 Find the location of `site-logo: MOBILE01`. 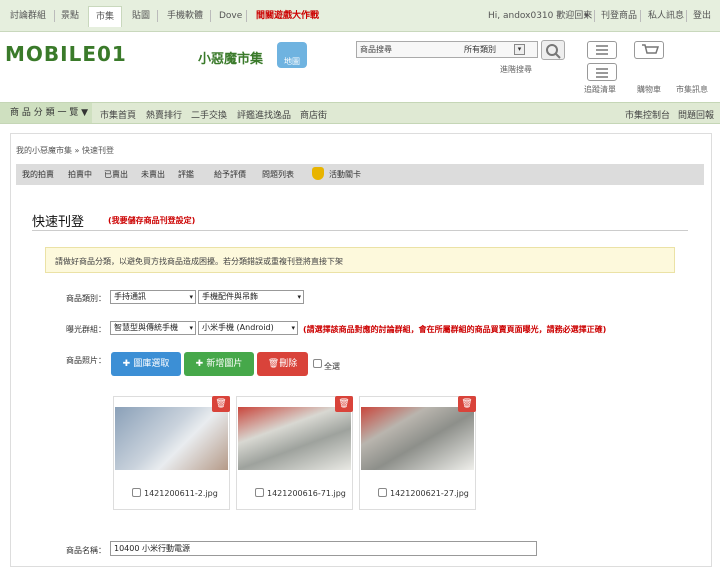

site-logo: MOBILE01 is located at coordinates (66, 54).